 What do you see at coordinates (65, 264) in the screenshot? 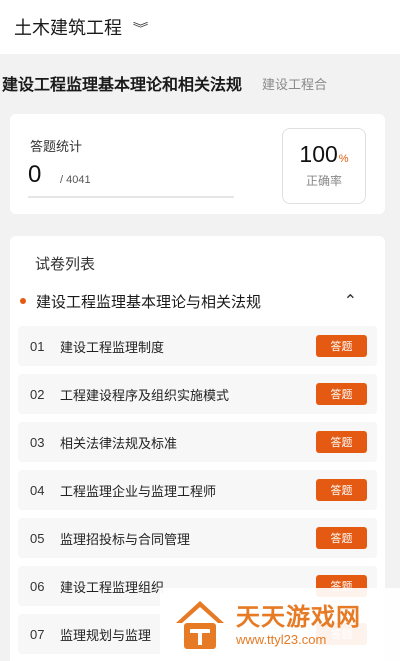
I see `paper-list-title: 试卷列表` at bounding box center [65, 264].